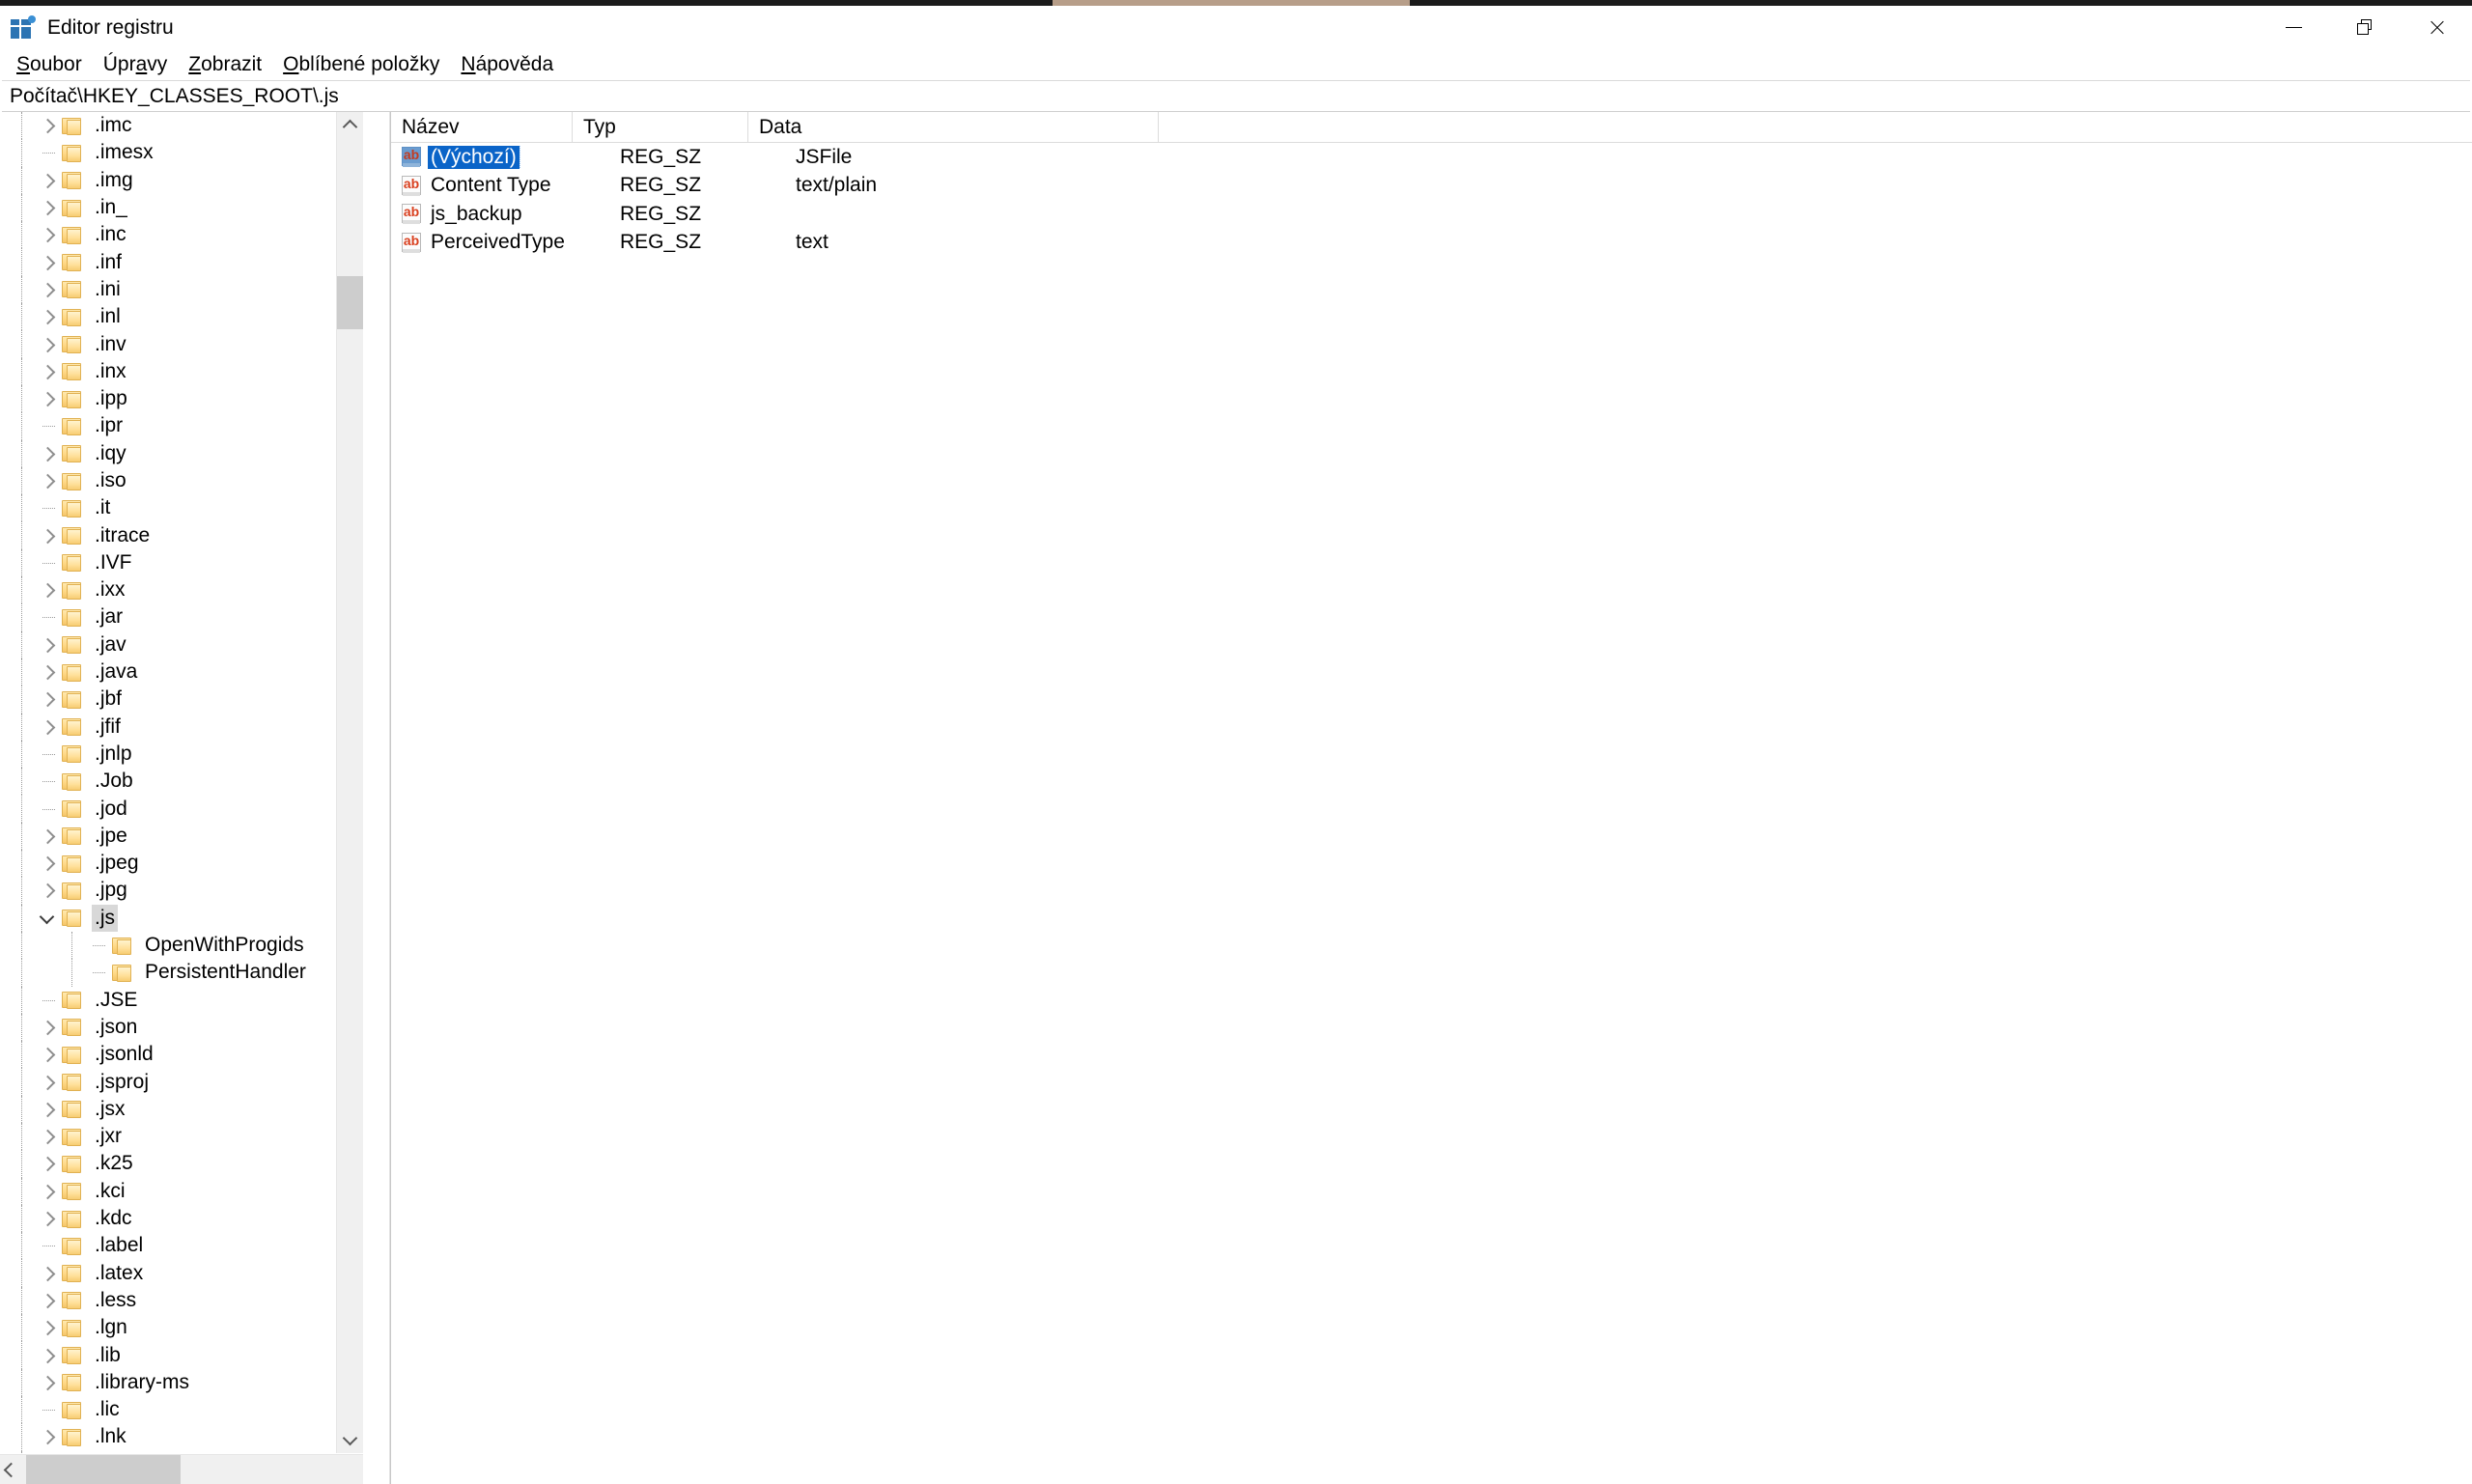 The image size is (2472, 1484). What do you see at coordinates (181, 1055) in the screenshot?
I see `tree-item: .jsonld` at bounding box center [181, 1055].